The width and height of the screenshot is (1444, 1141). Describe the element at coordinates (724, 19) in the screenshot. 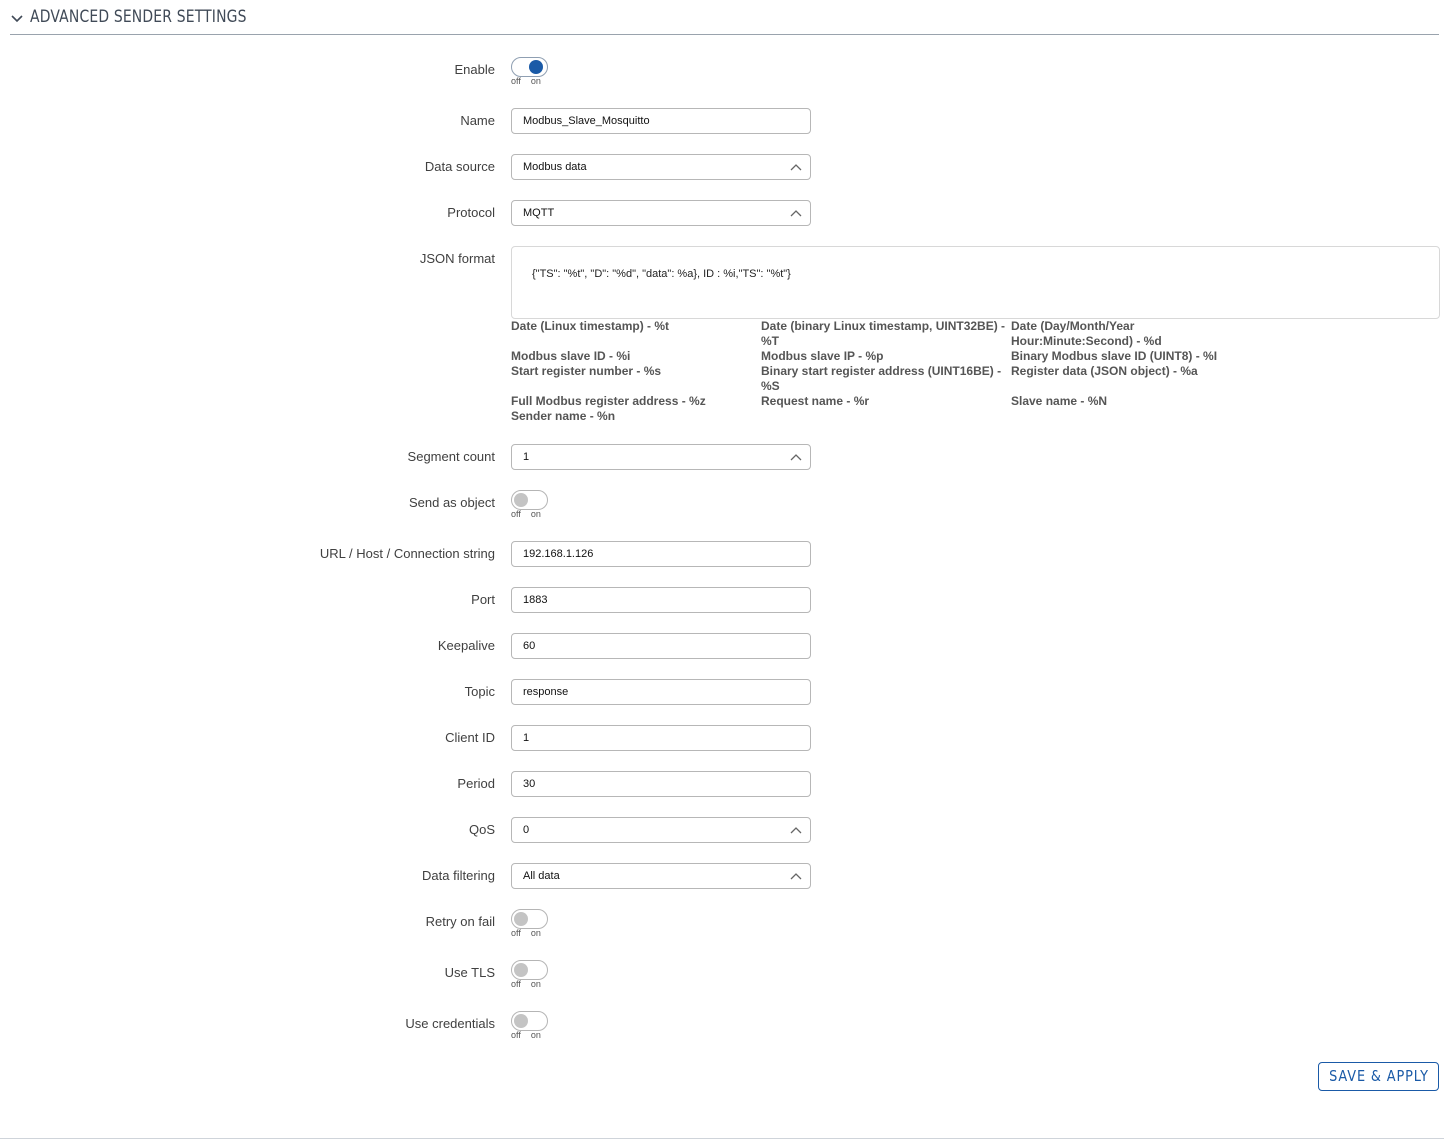

I see `section-header: ADVANCED SENDER SETTINGS` at that location.